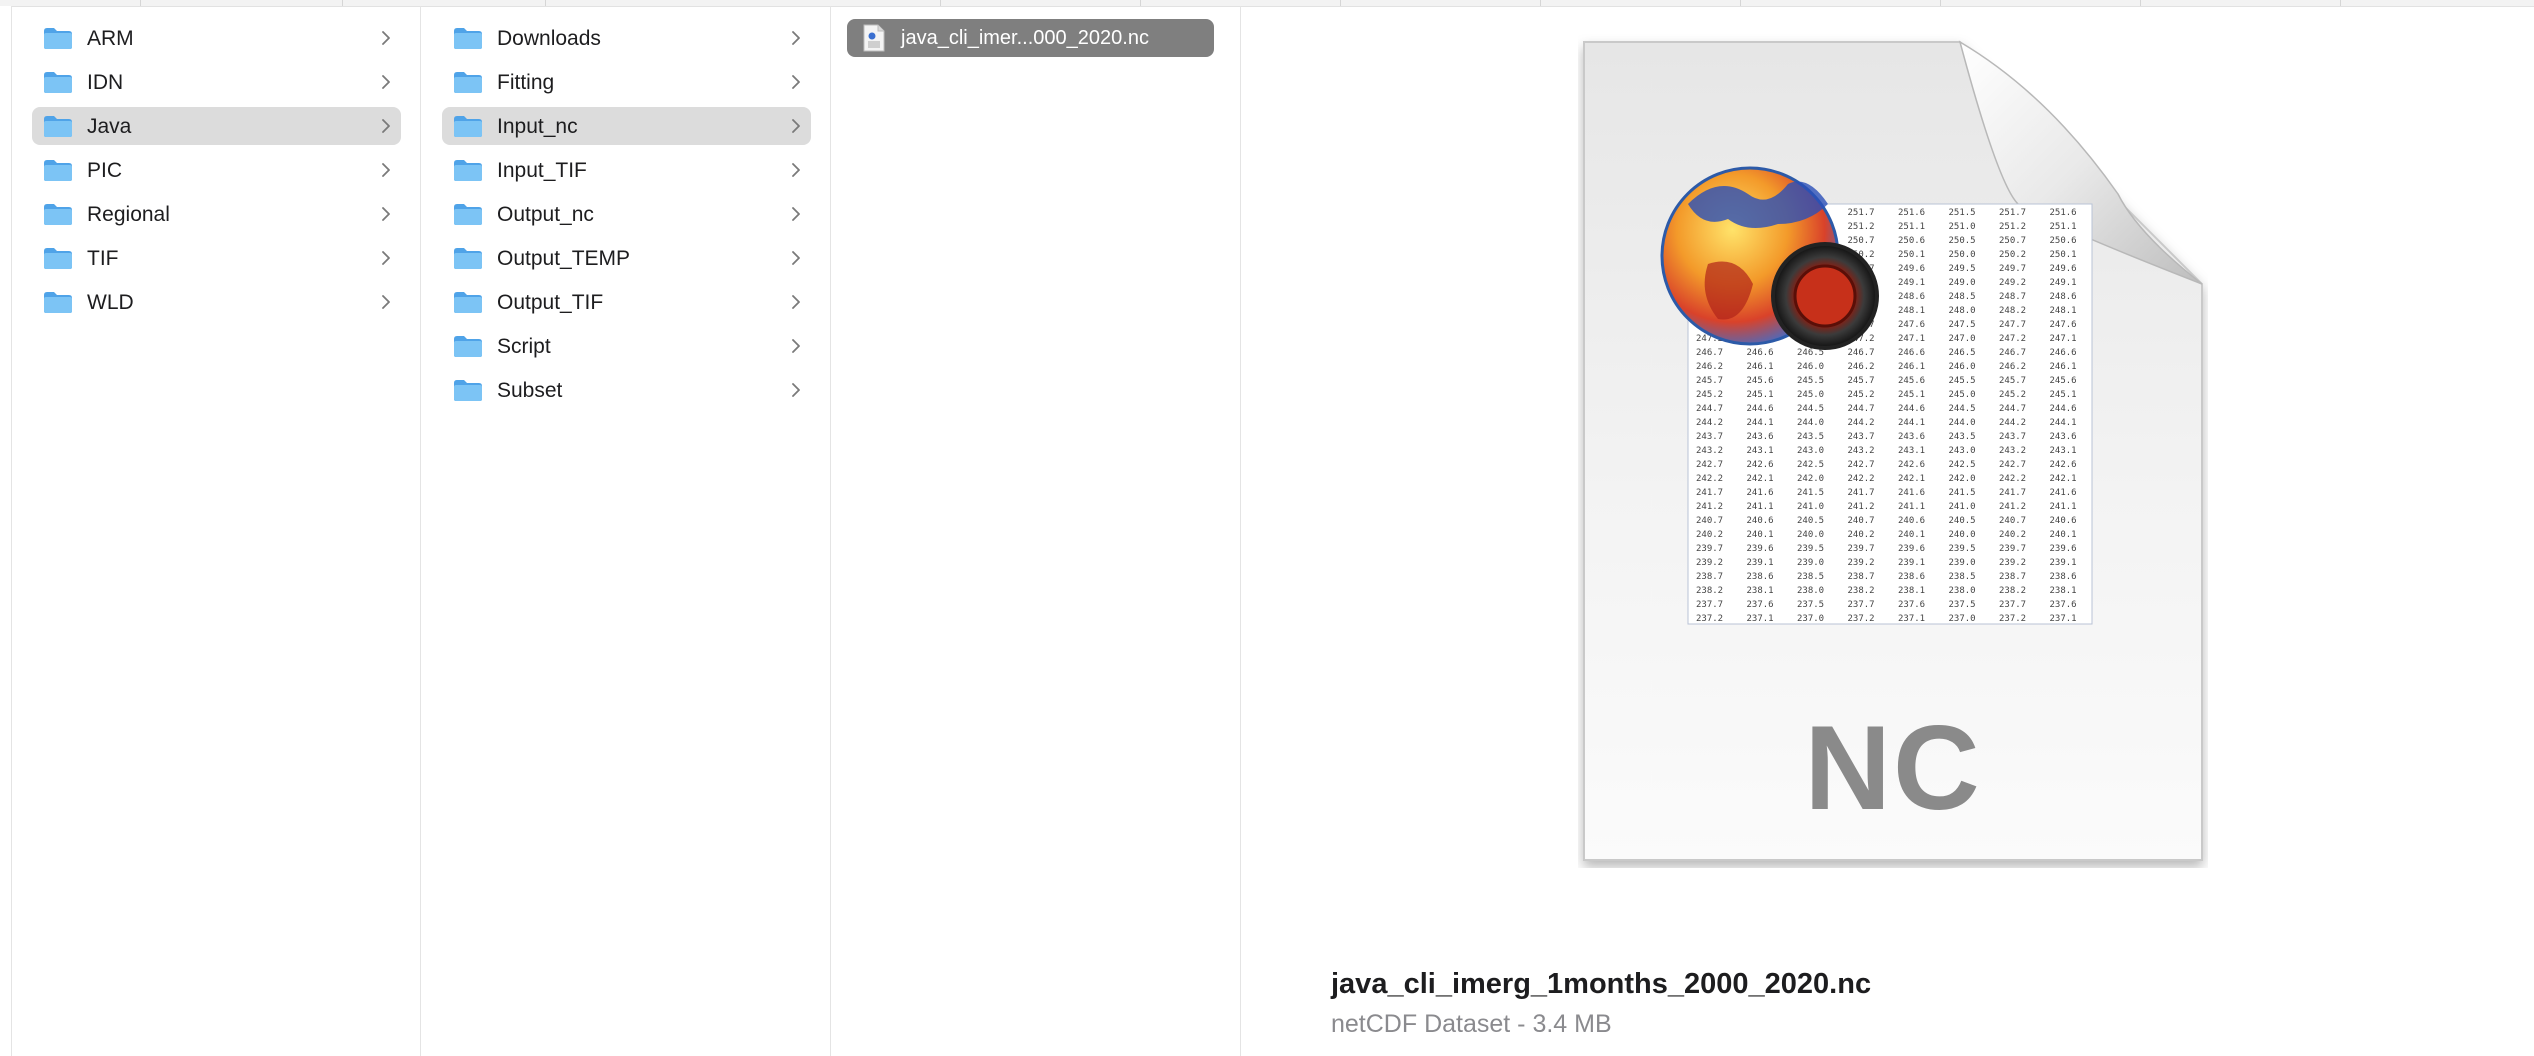  What do you see at coordinates (1911, 507) in the screenshot?
I see `svg-text: 241.1` at bounding box center [1911, 507].